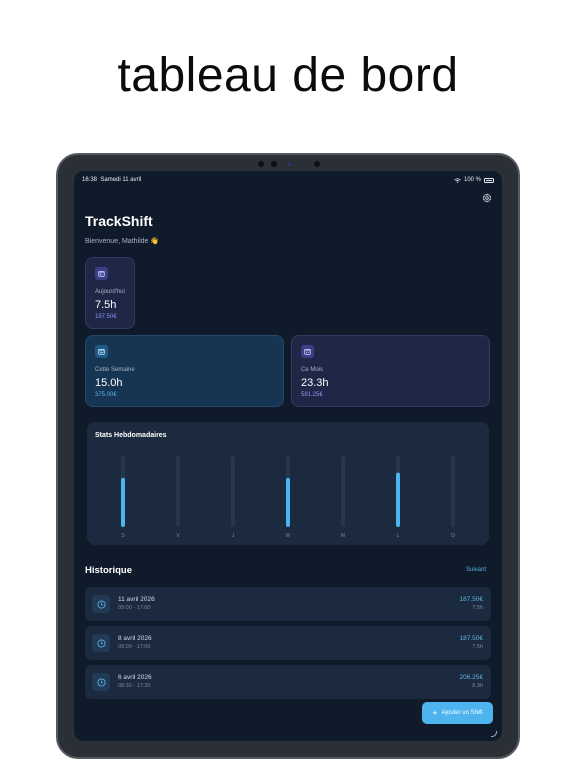 The height and width of the screenshot is (768, 576). What do you see at coordinates (101, 273) in the screenshot?
I see `calendar-day-icon` at bounding box center [101, 273].